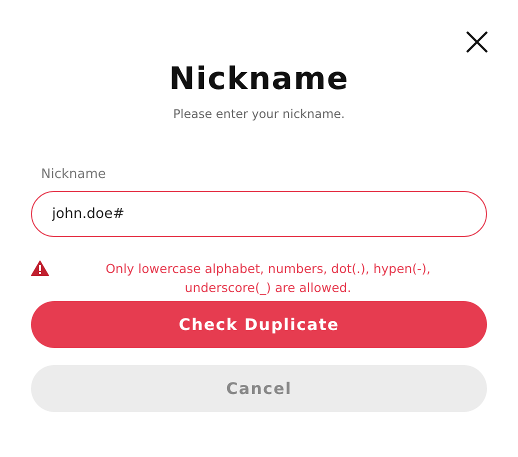  I want to click on dialog-title: Nickname, so click(259, 79).